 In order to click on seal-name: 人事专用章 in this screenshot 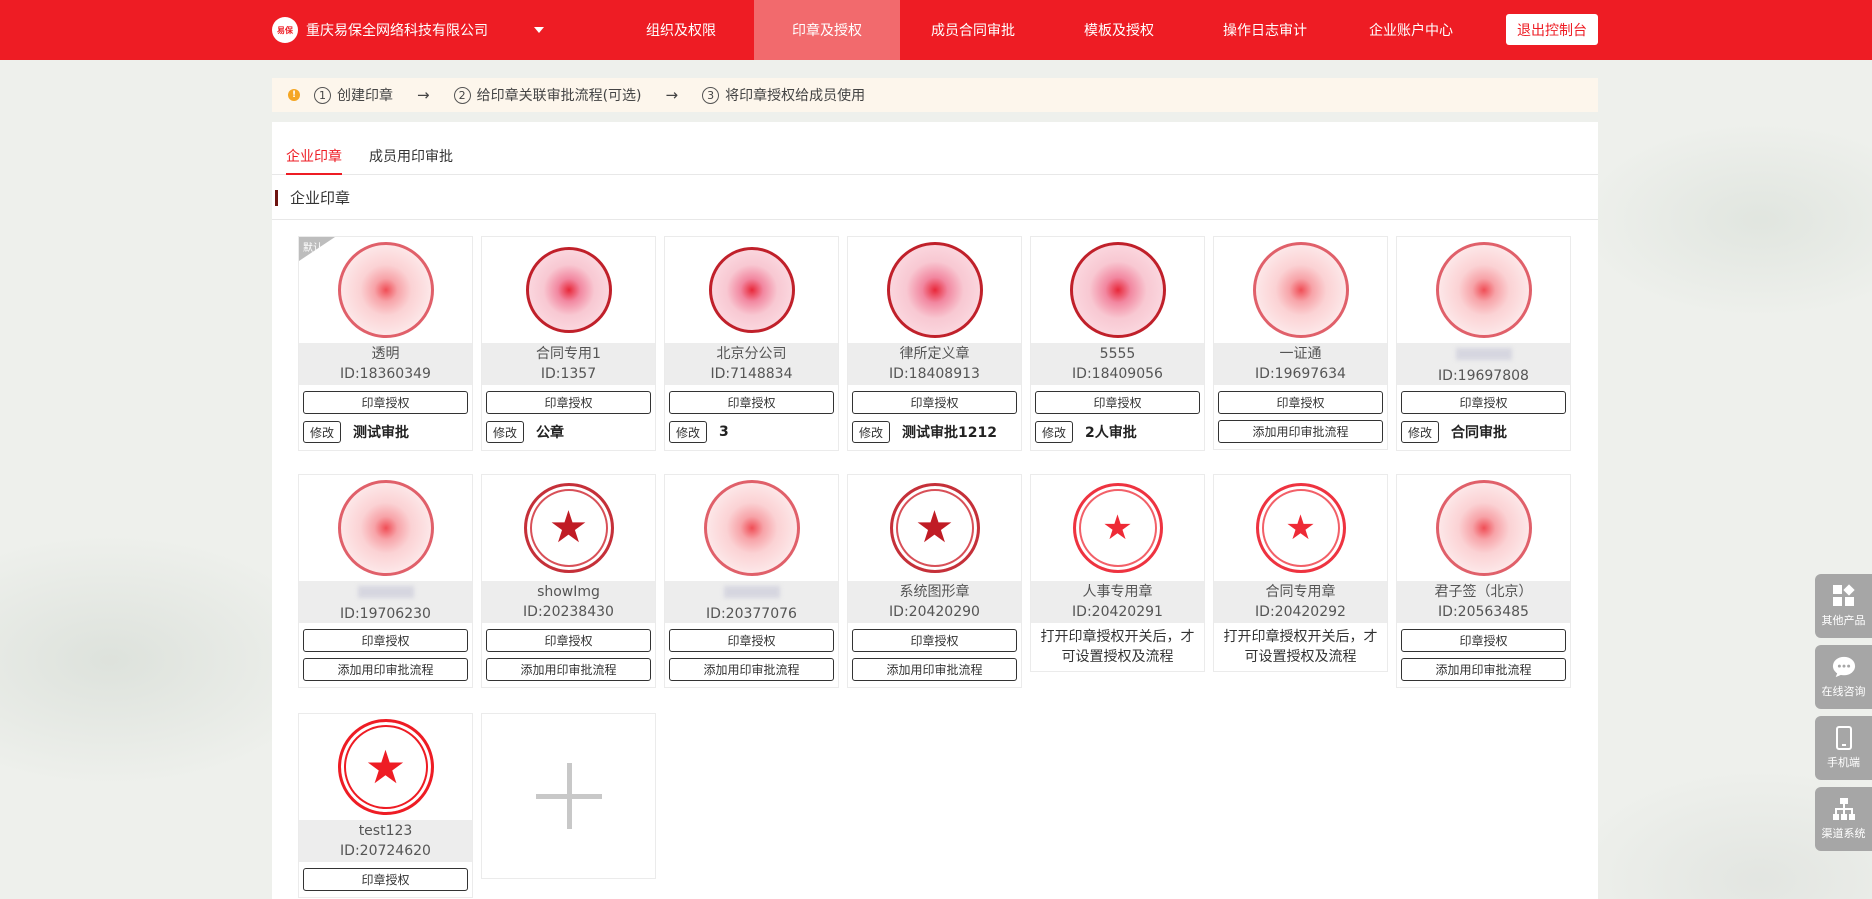, I will do `click(1117, 592)`.